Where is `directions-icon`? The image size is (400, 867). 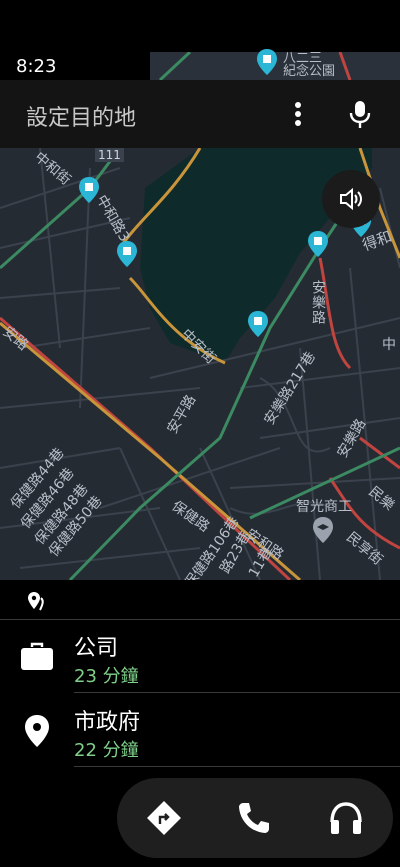 directions-icon is located at coordinates (164, 818).